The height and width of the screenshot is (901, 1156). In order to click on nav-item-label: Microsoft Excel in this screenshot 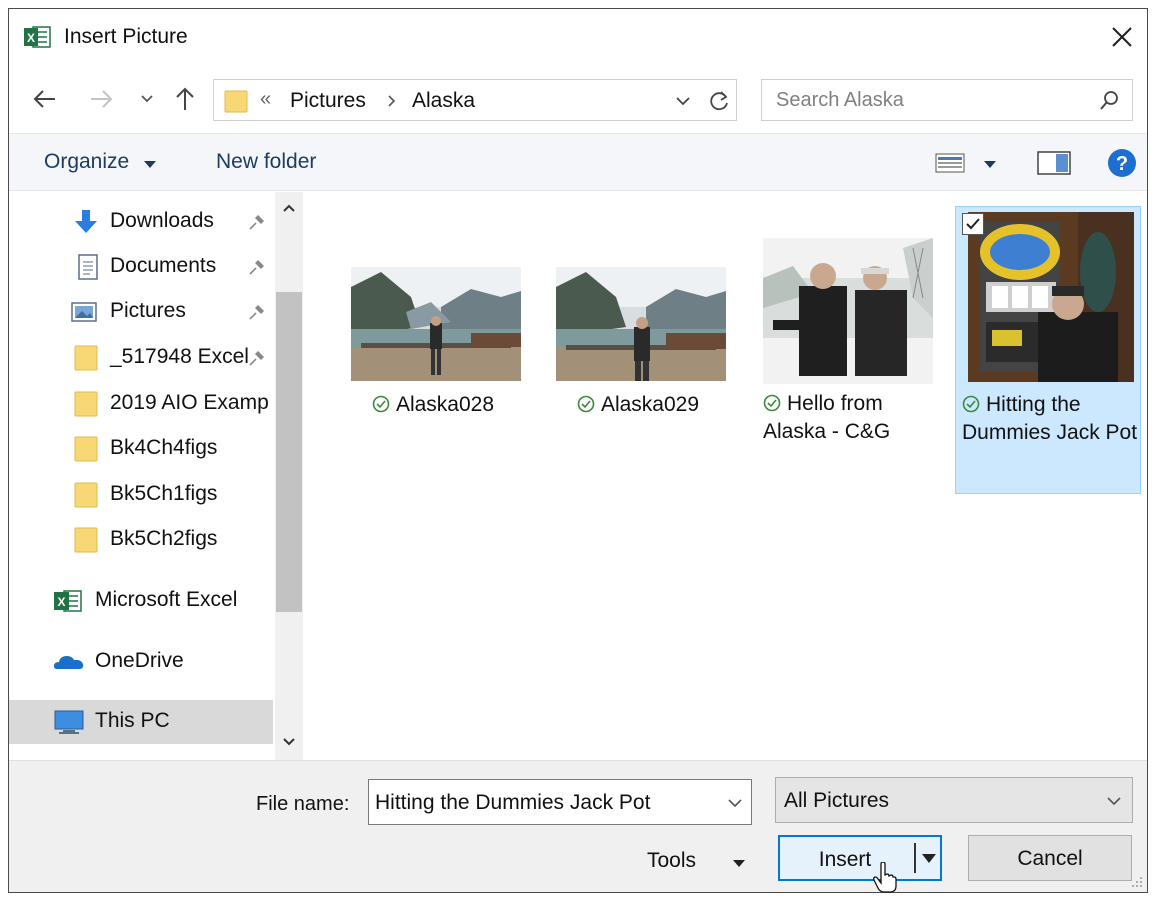, I will do `click(166, 599)`.